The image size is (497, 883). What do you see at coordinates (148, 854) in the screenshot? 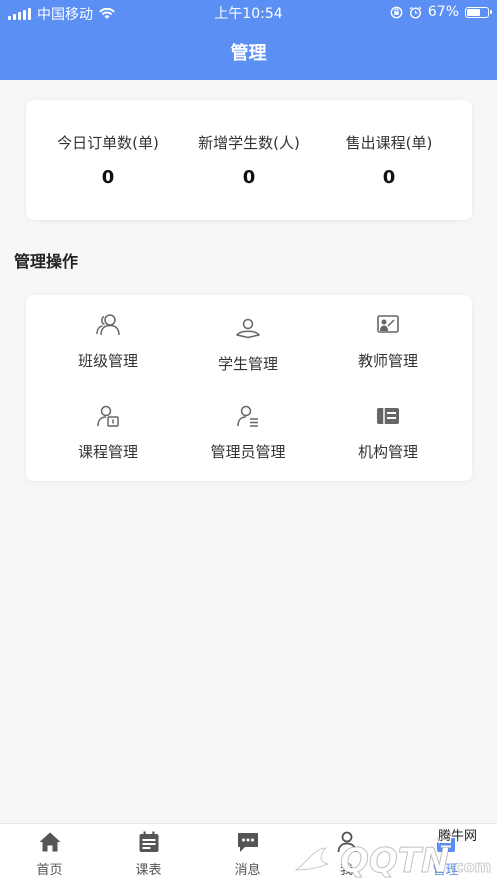
I see `tab-schedule: 课表` at bounding box center [148, 854].